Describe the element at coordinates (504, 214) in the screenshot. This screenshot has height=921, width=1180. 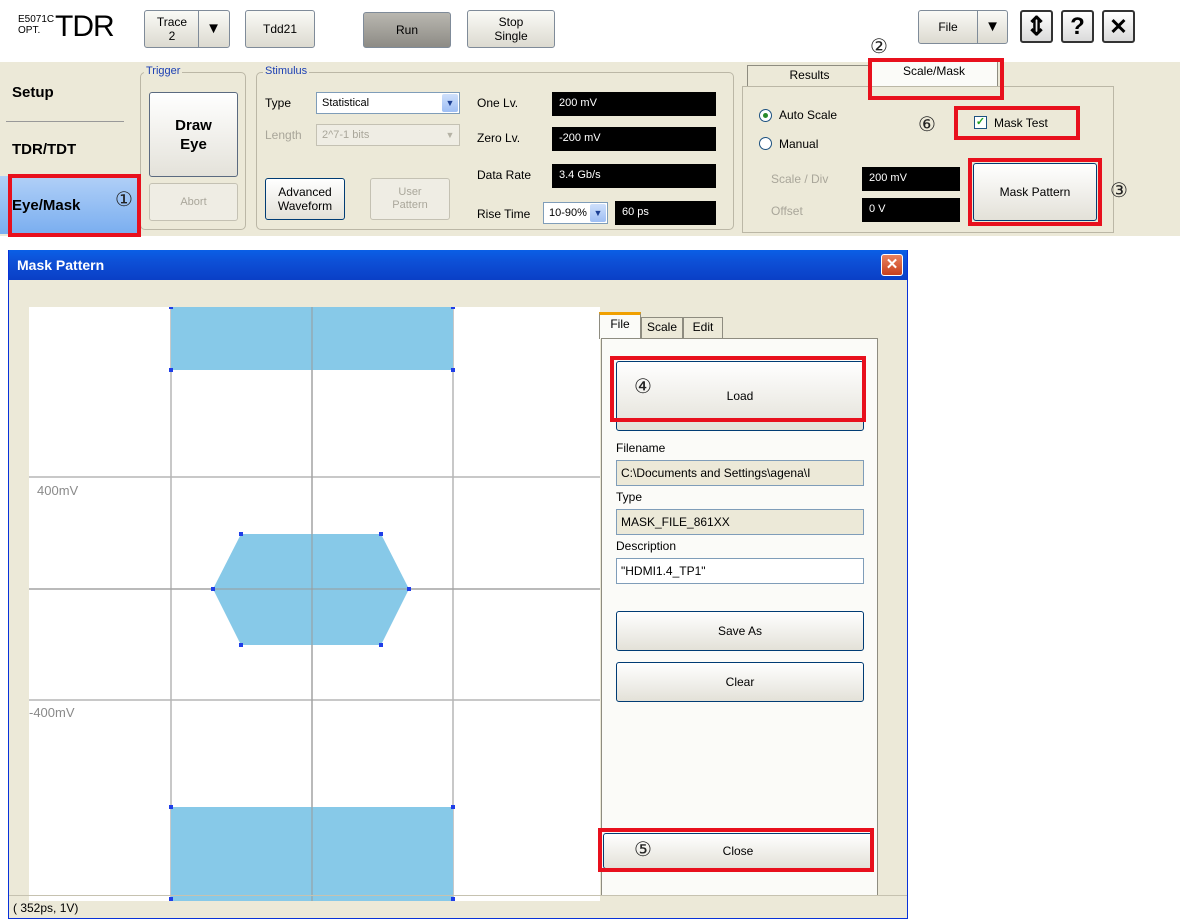
I see `rise-time-label: Rise Time` at that location.